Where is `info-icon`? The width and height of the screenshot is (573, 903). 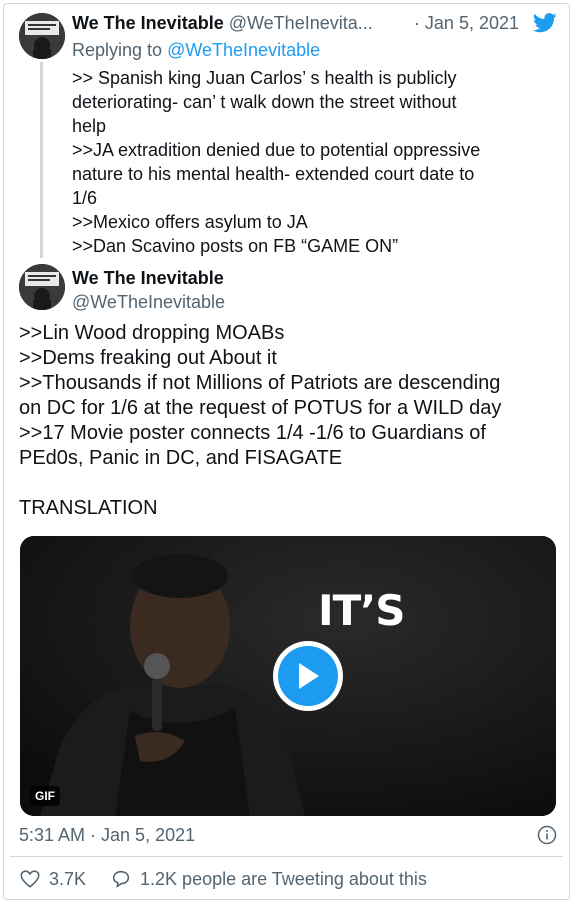
info-icon is located at coordinates (547, 835).